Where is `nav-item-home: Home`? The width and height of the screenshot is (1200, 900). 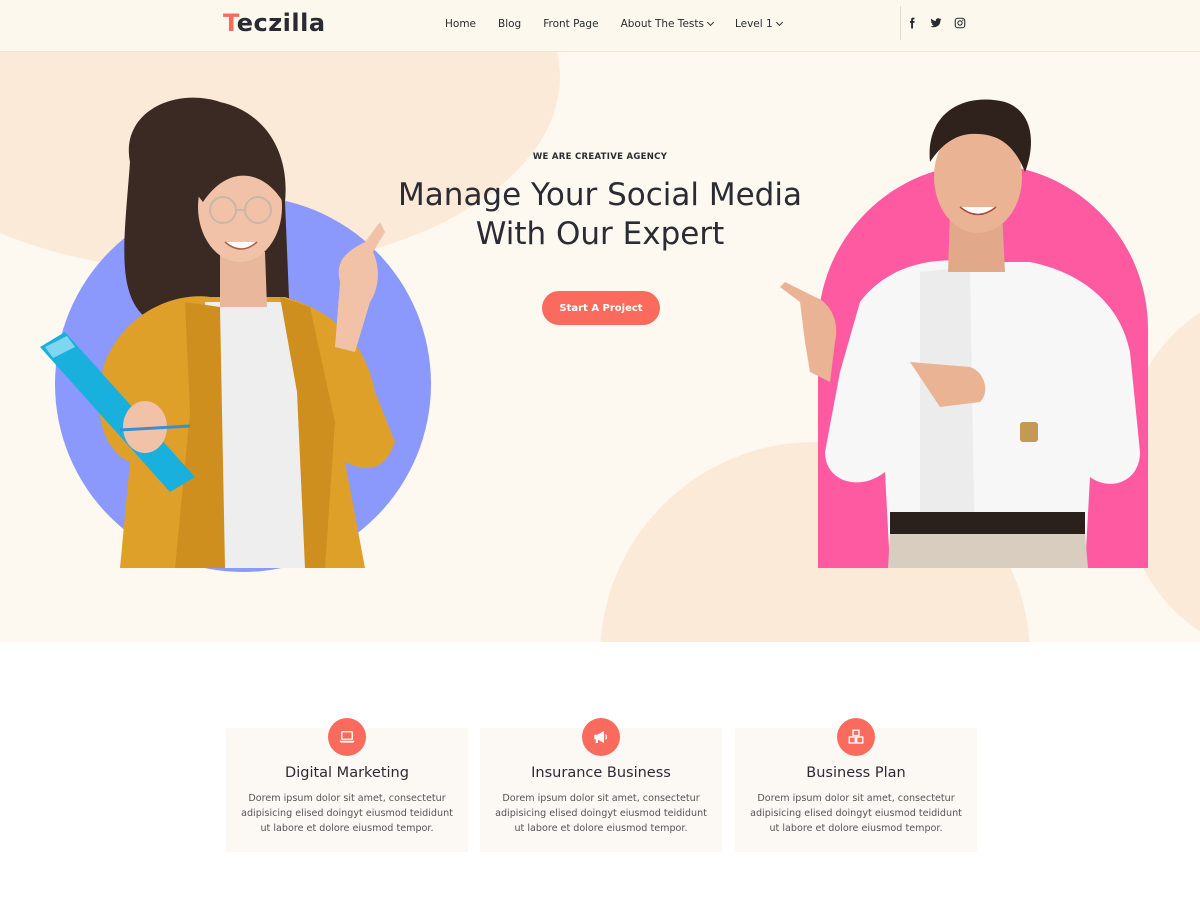 nav-item-home: Home is located at coordinates (460, 24).